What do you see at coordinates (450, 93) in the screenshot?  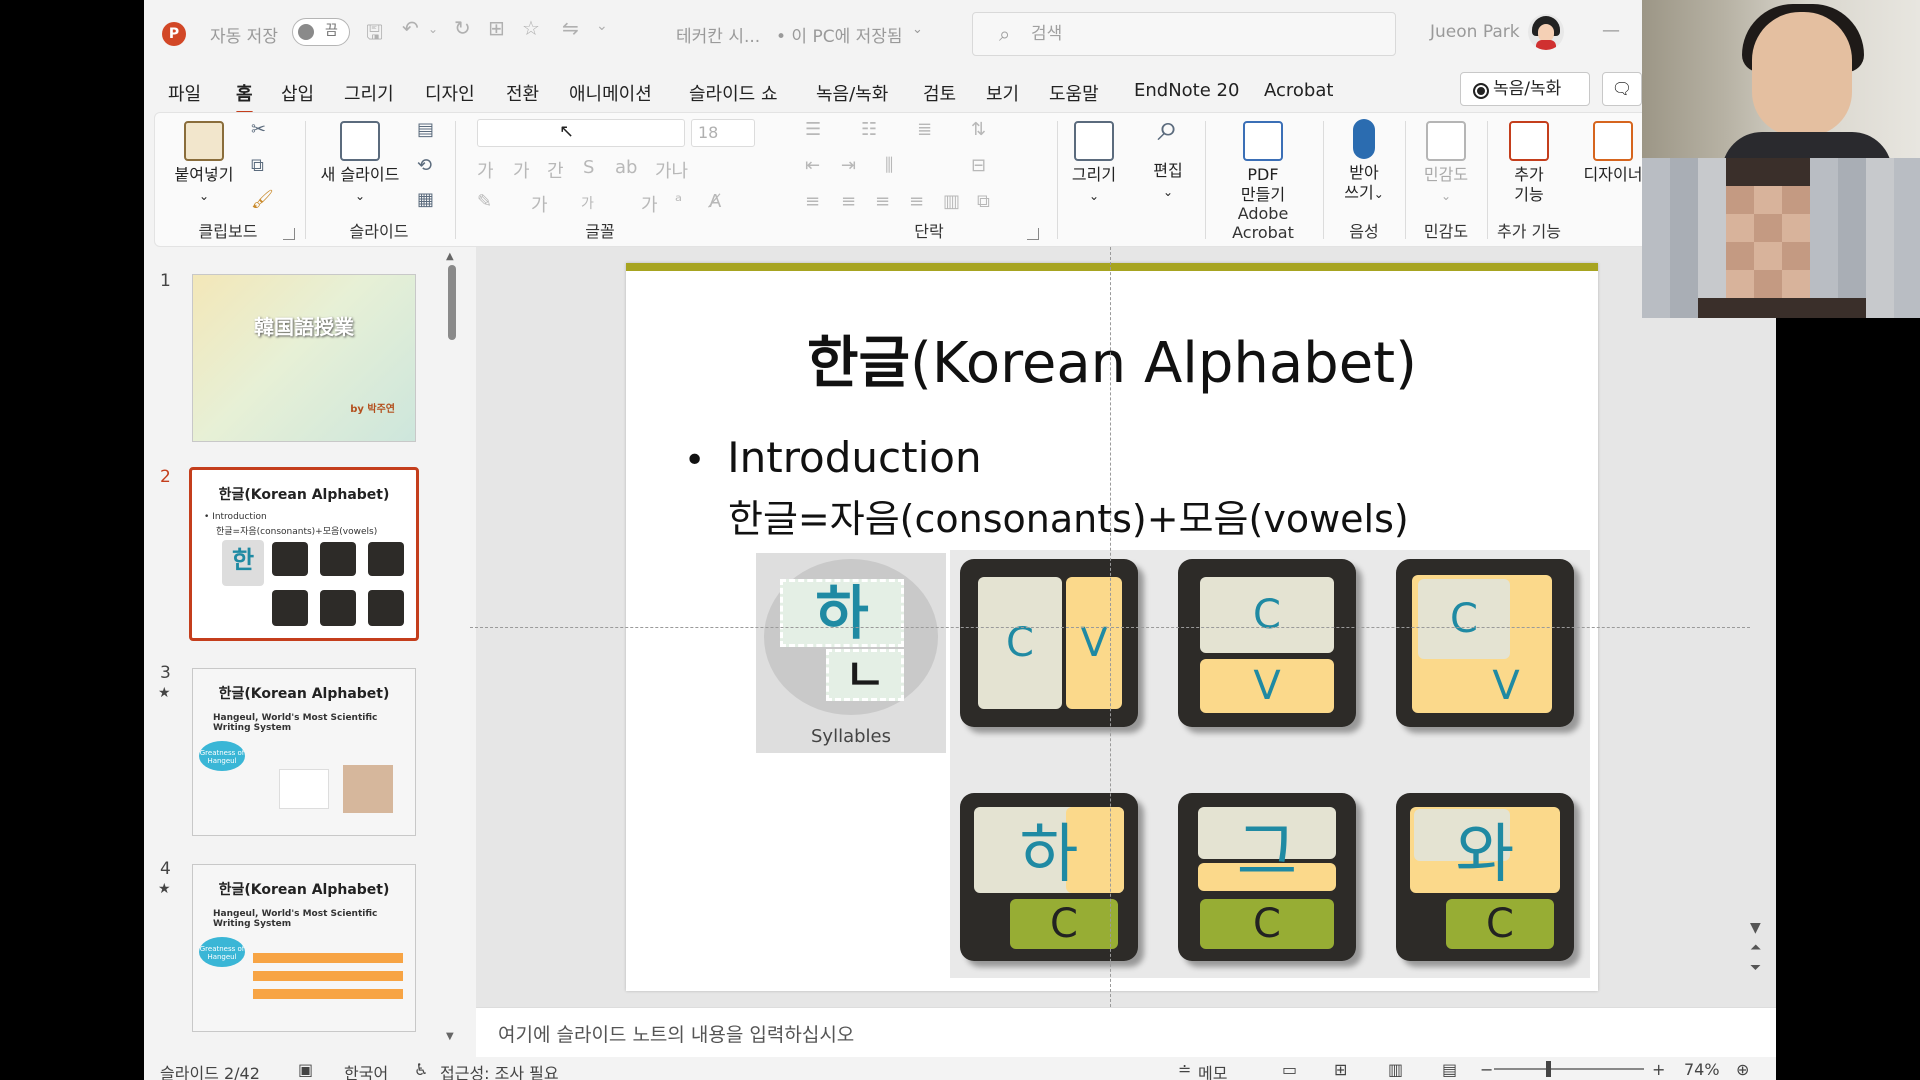 I see `tab-design: 디자인` at bounding box center [450, 93].